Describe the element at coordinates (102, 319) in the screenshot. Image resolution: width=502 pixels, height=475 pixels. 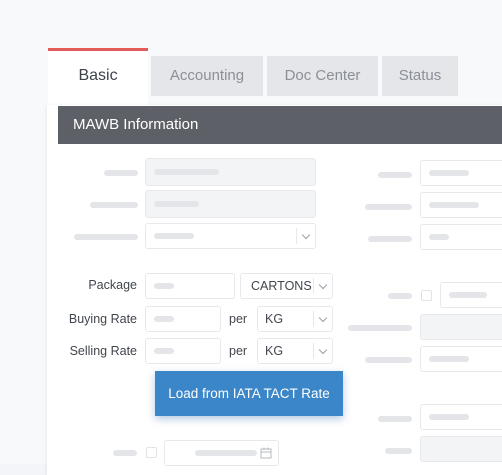
I see `buying-rate-label: Buying Rate` at that location.